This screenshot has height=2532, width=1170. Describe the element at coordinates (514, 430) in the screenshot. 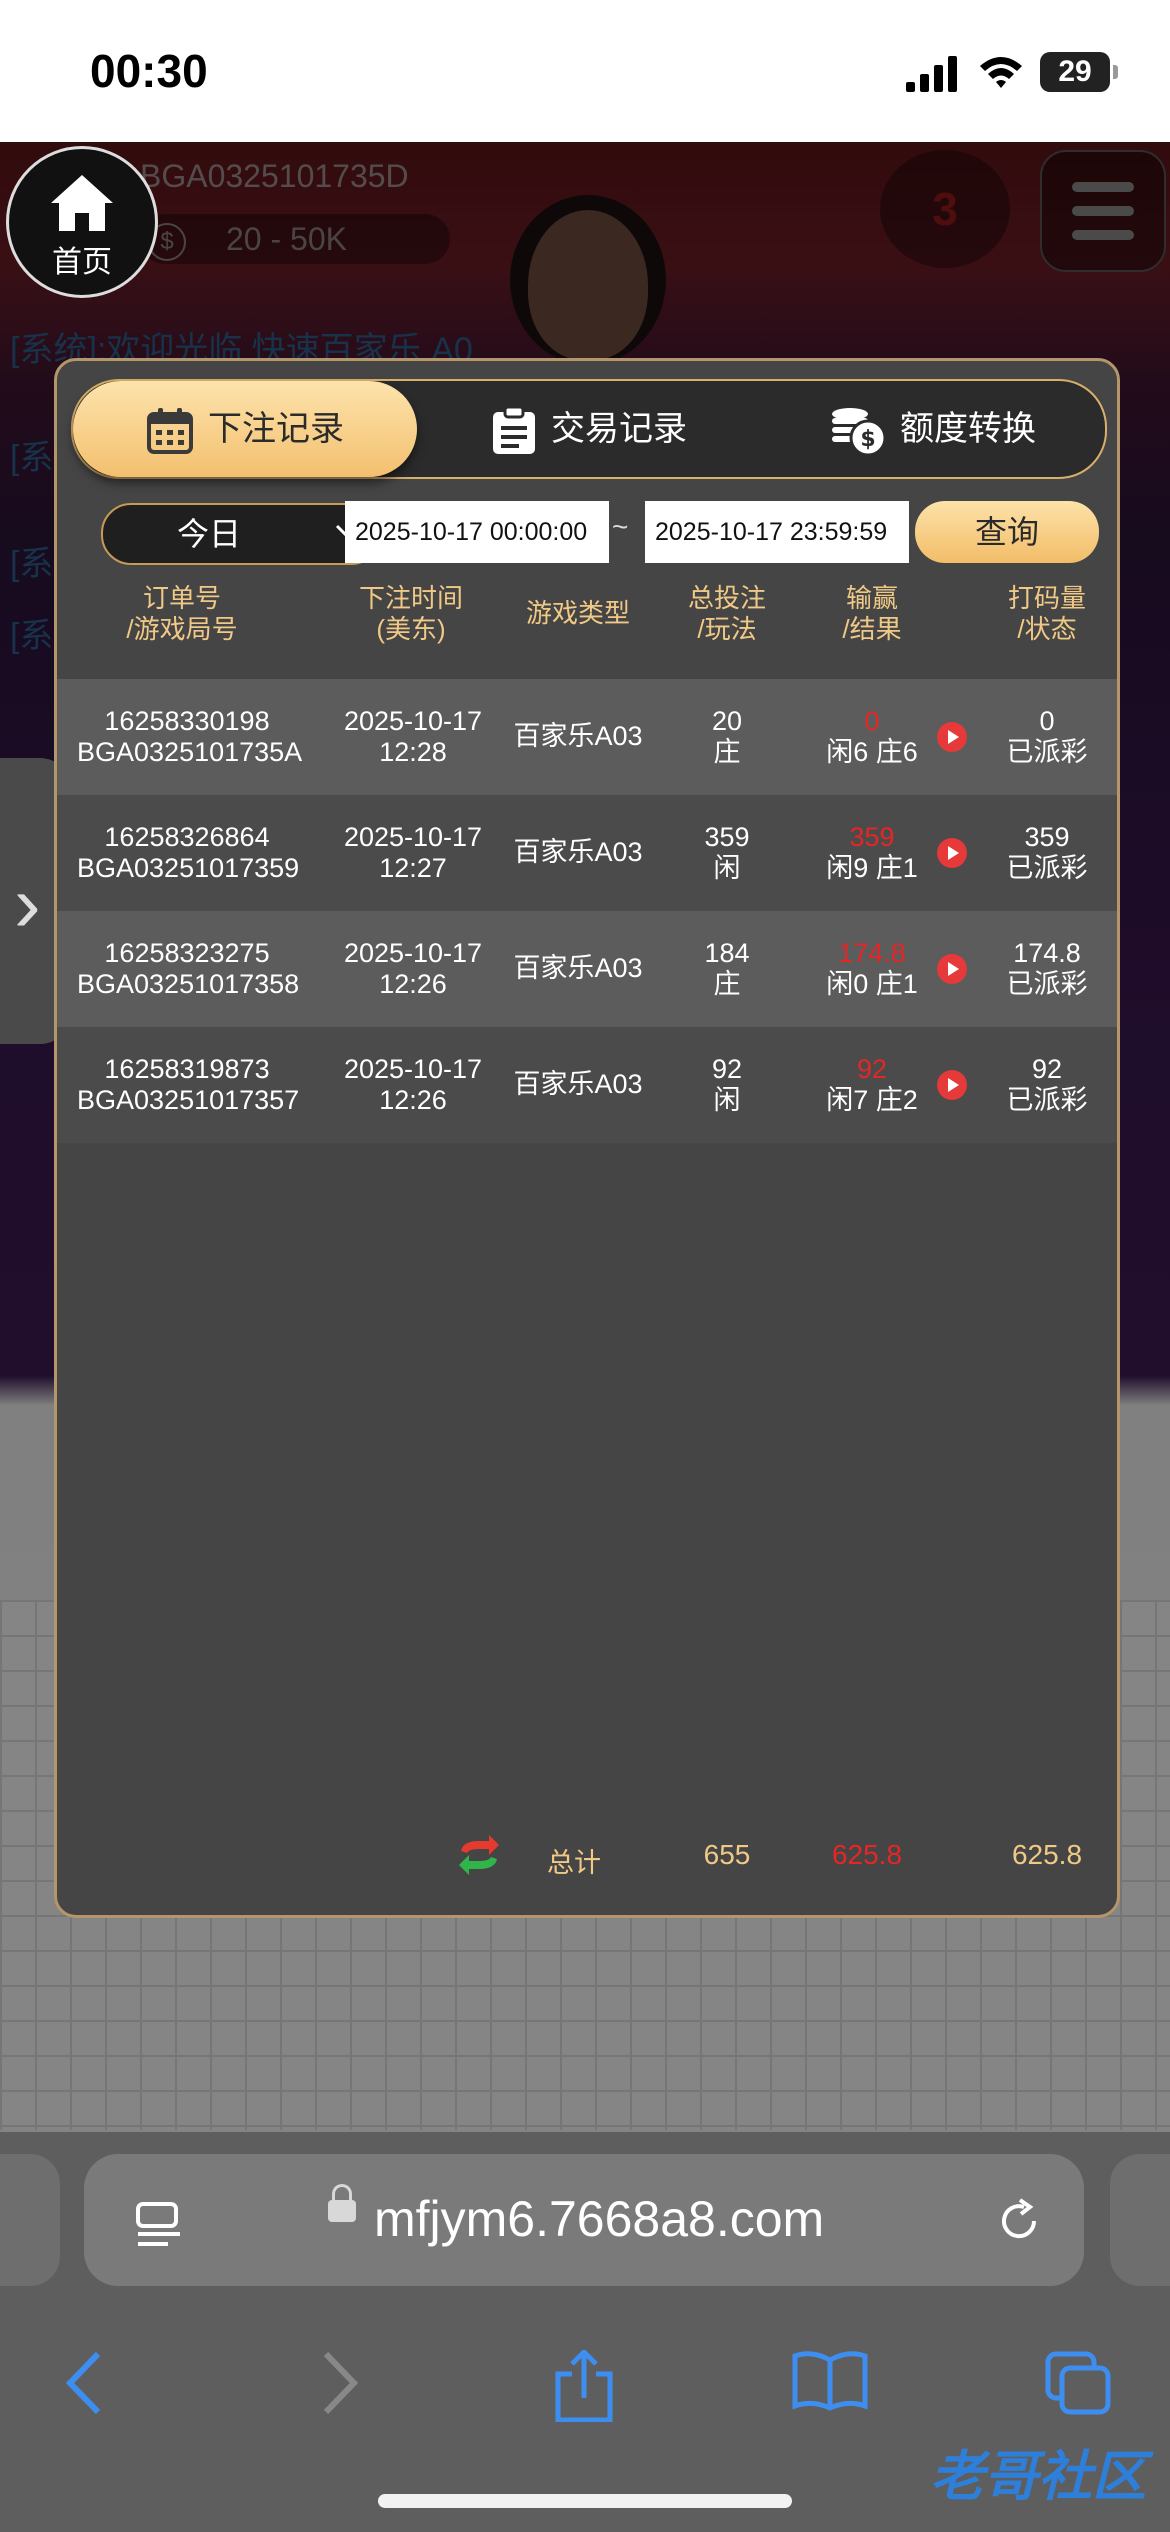

I see `clipboard-icon` at that location.